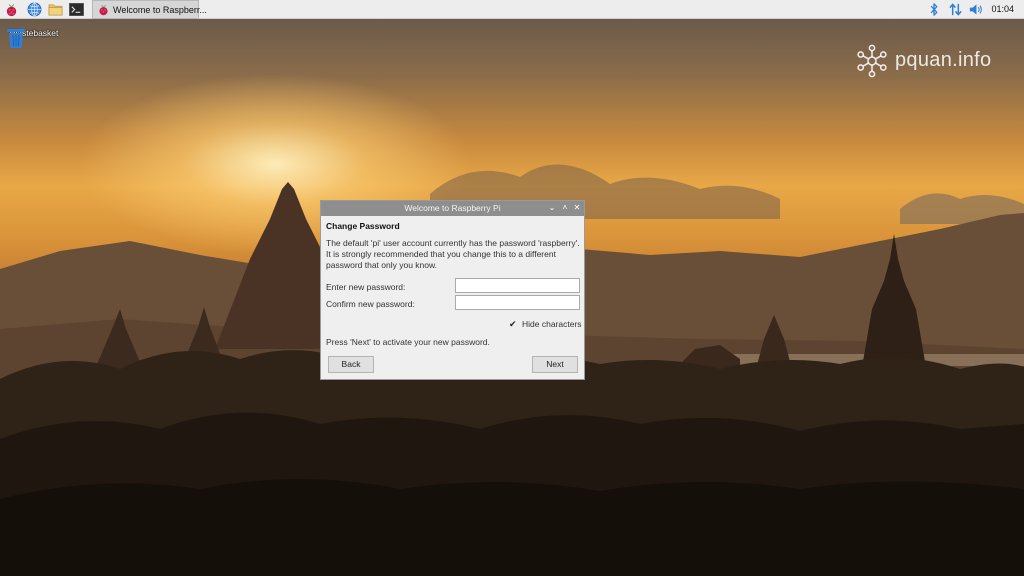 Image resolution: width=1024 pixels, height=576 pixels. I want to click on hide-characters-label: Hide characters, so click(552, 324).